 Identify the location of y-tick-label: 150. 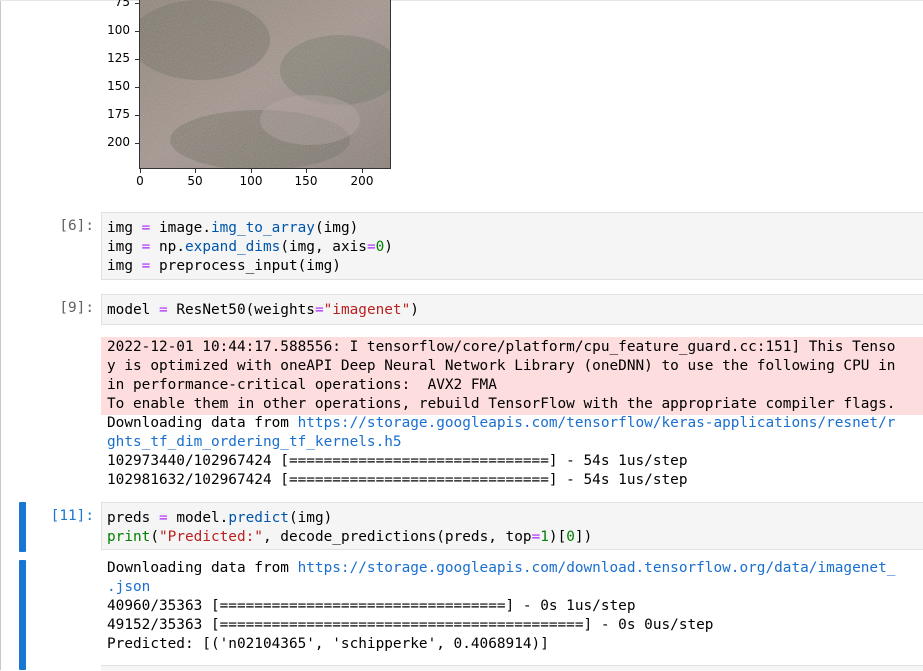
(118, 86).